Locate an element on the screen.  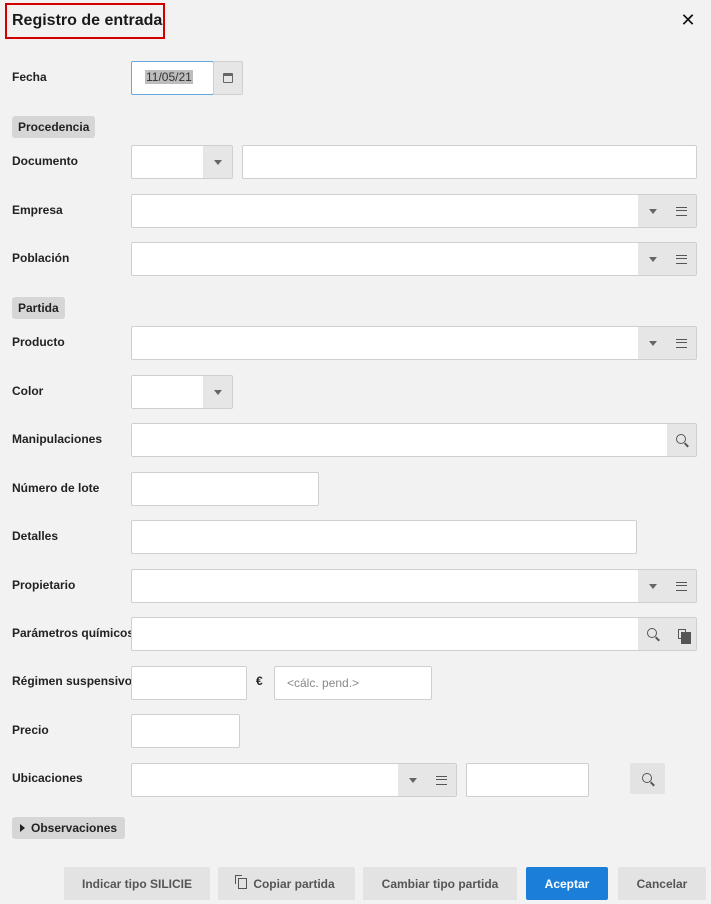
calendar-button is located at coordinates (228, 78).